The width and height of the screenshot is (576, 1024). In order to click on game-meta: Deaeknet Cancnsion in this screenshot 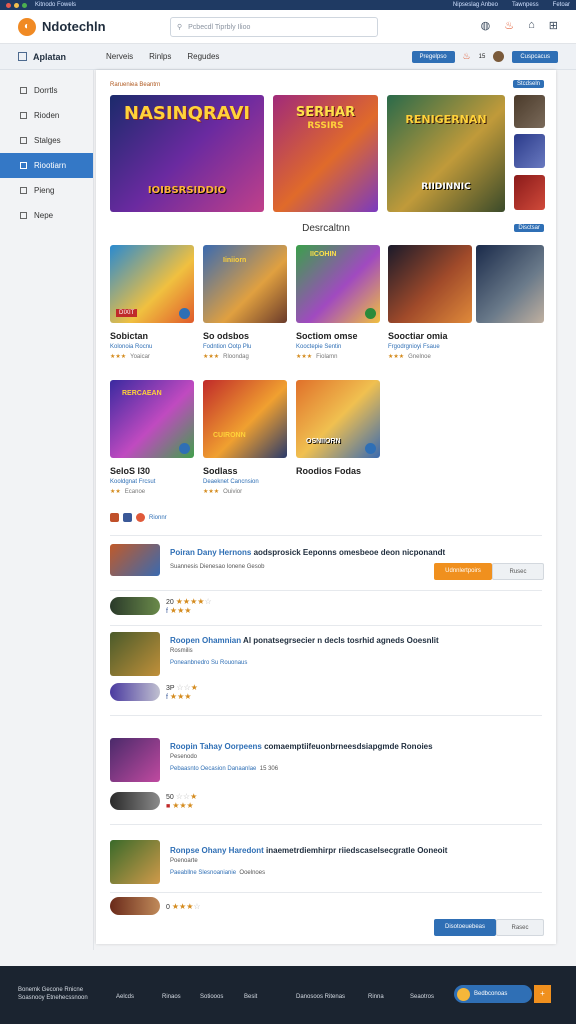, I will do `click(231, 482)`.